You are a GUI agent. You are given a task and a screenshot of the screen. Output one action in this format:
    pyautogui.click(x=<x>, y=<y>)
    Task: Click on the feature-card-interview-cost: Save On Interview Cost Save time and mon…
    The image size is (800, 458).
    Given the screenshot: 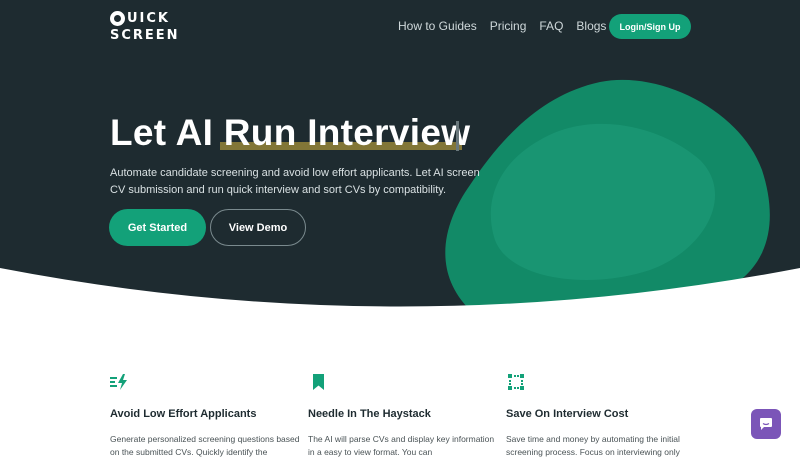 What is the action you would take?
    pyautogui.click(x=603, y=415)
    